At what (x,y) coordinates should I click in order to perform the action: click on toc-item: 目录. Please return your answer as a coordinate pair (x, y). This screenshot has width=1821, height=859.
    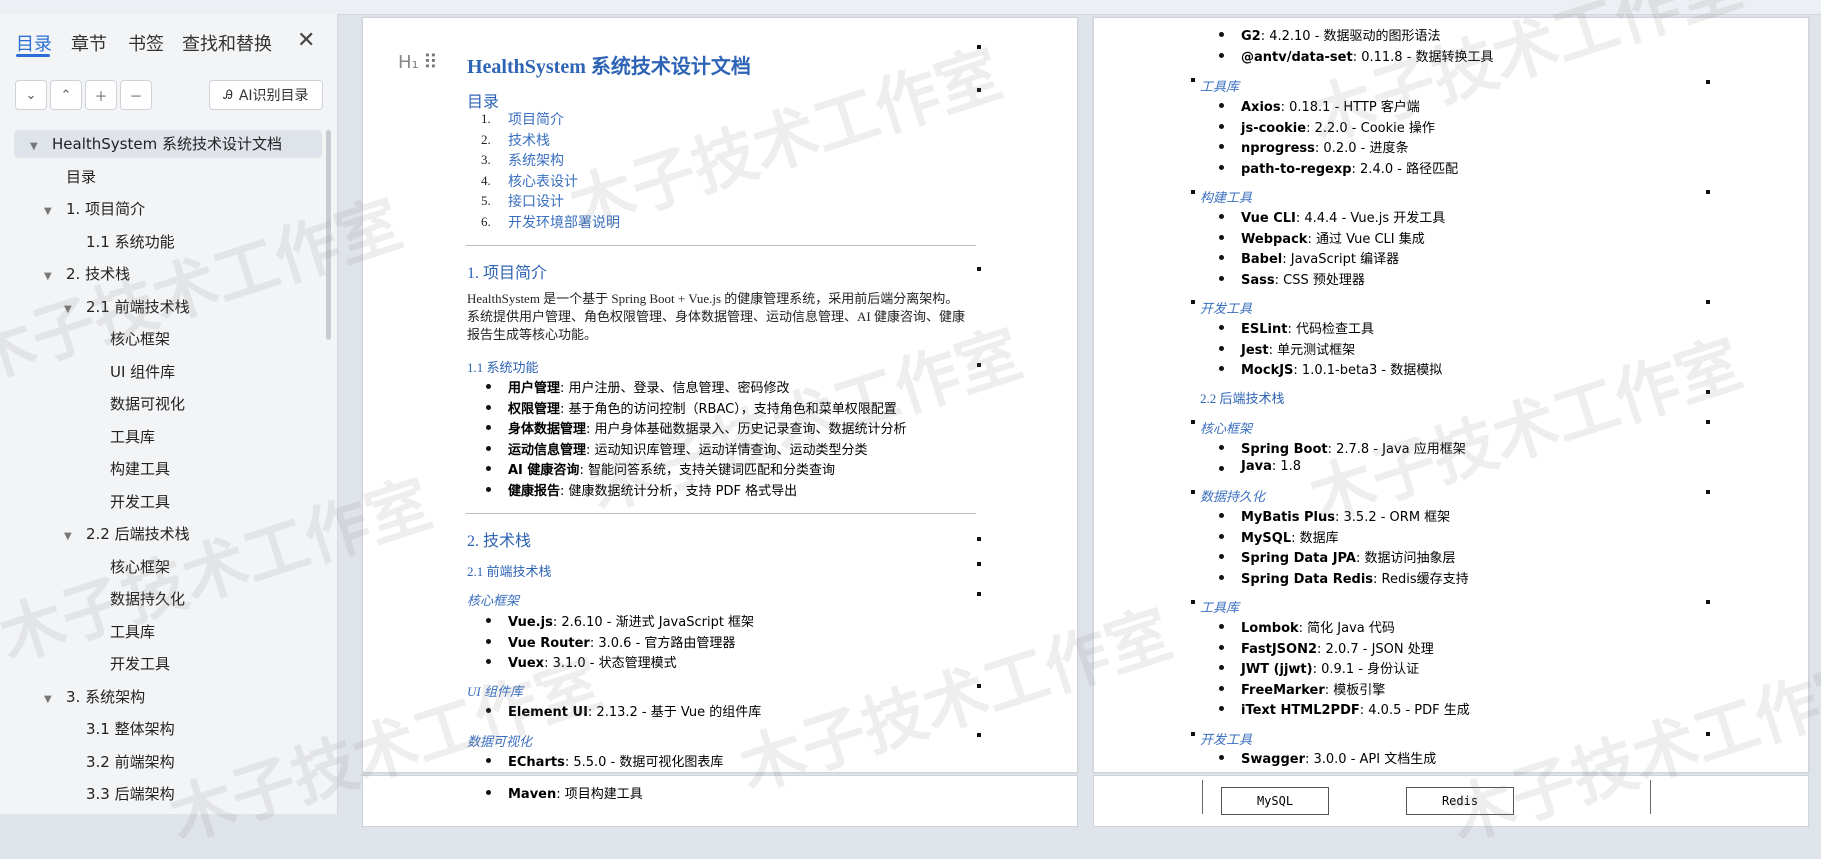
    Looking at the image, I should click on (55, 177).